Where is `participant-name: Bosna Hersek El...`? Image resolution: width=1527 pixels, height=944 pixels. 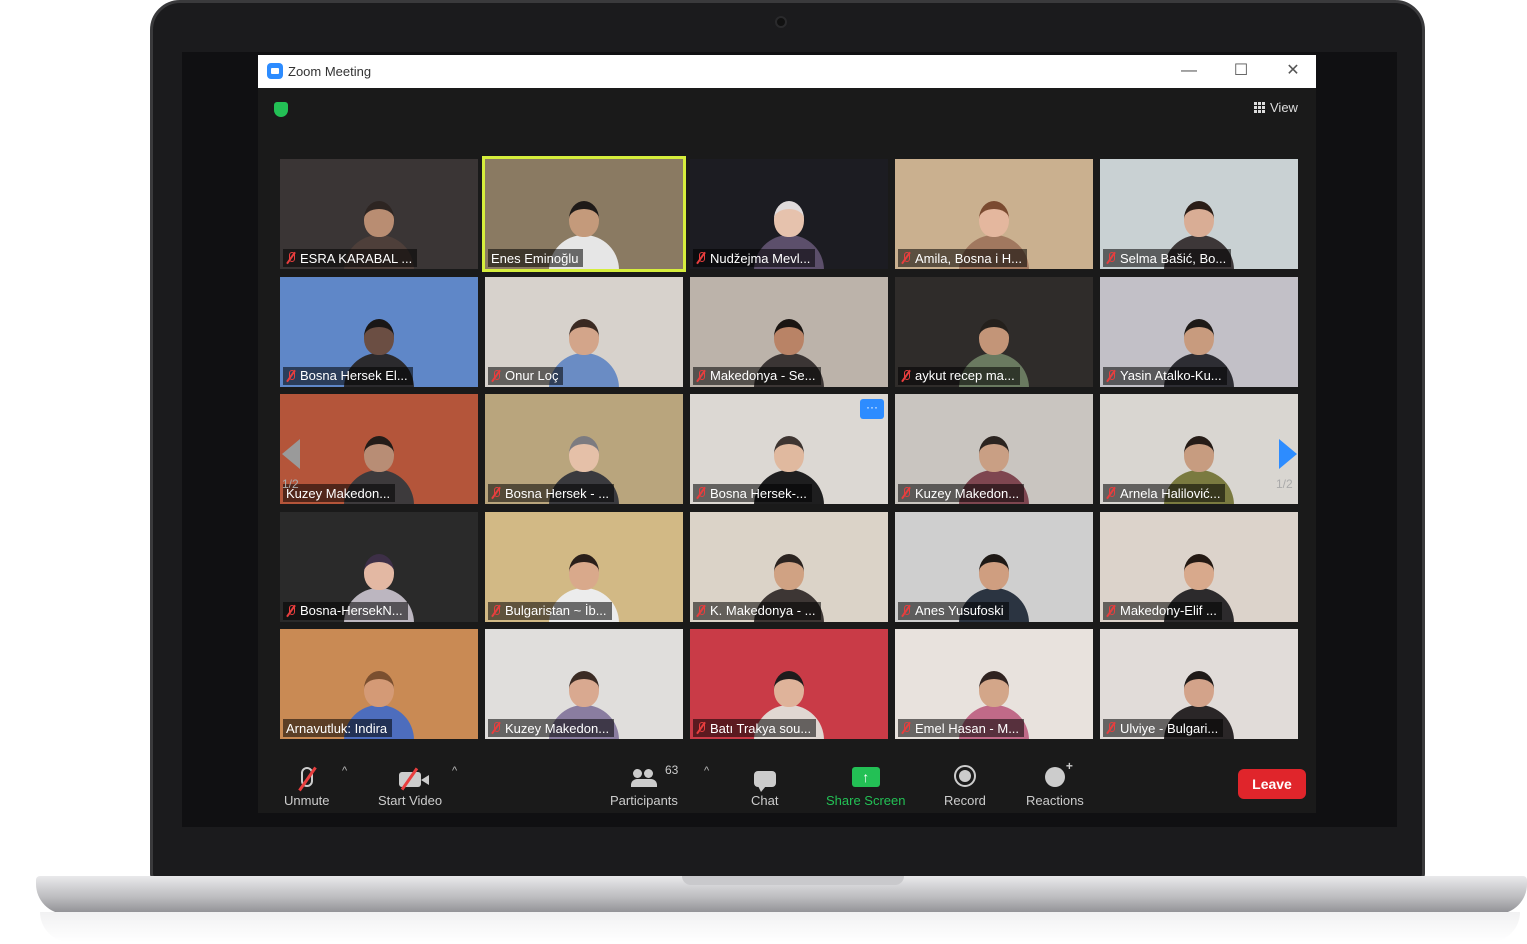
participant-name: Bosna Hersek El... is located at coordinates (354, 375).